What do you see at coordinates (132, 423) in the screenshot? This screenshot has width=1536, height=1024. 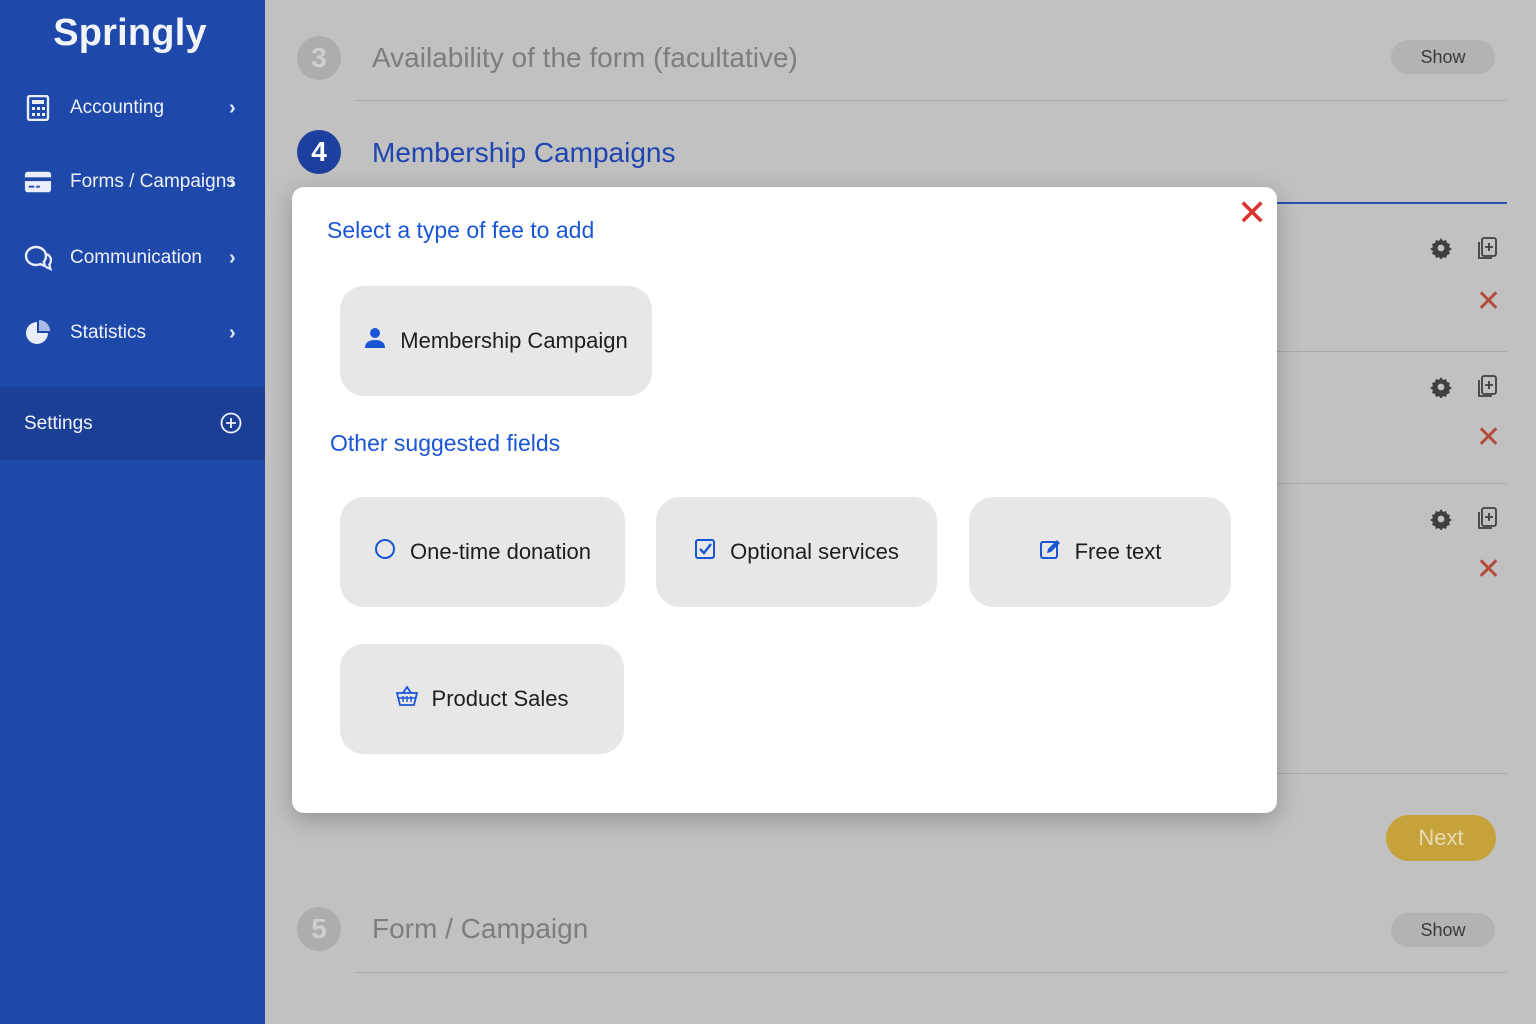 I see `sidebar-item-settings: Settings` at bounding box center [132, 423].